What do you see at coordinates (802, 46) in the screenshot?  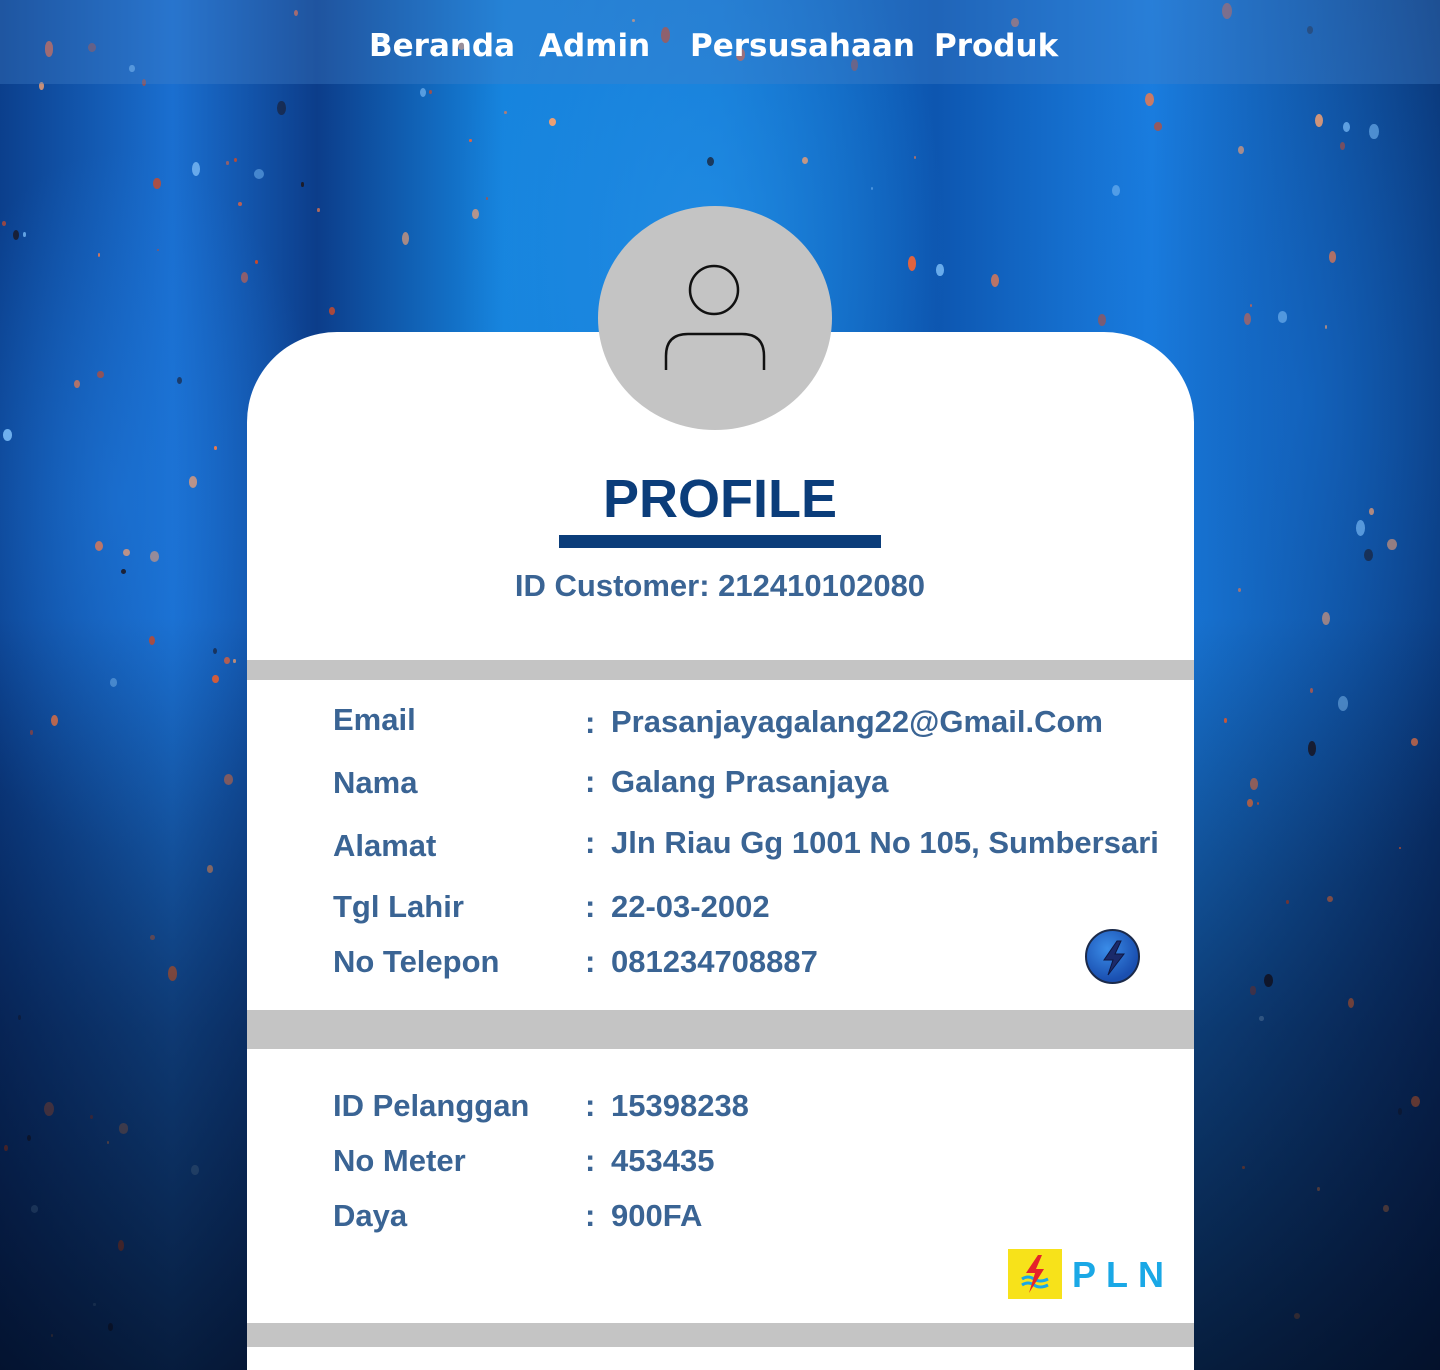 I see `nav-persusahaan: Persusahaan` at bounding box center [802, 46].